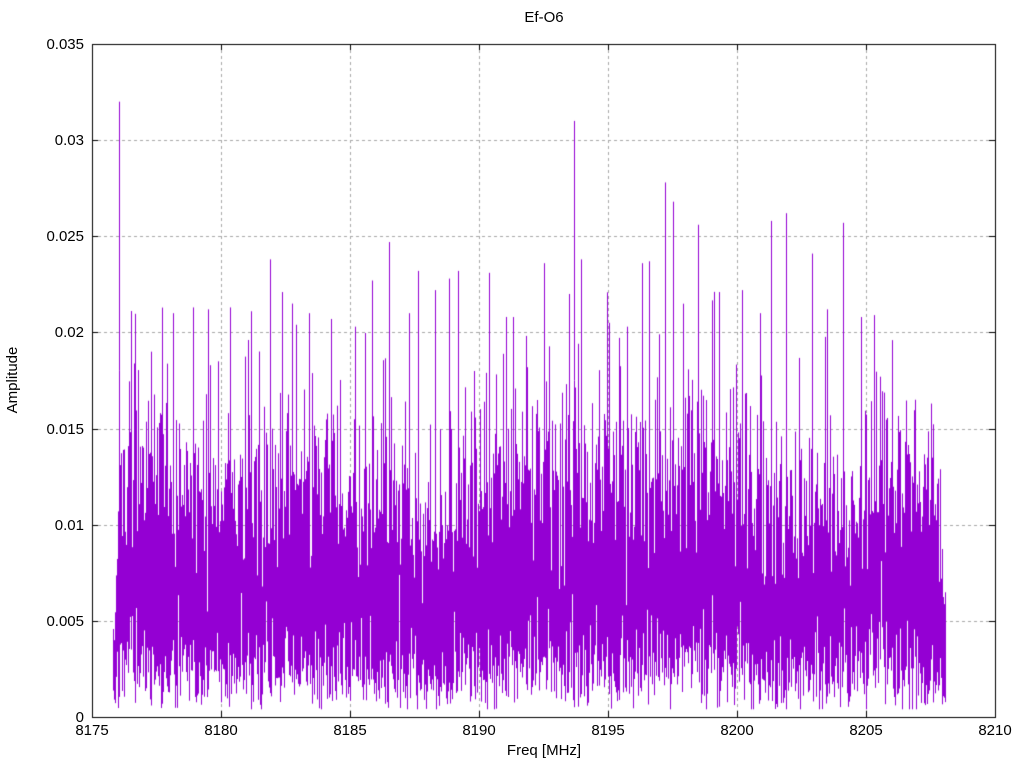  I want to click on x-axis-label: Freq [MHz], so click(544, 750).